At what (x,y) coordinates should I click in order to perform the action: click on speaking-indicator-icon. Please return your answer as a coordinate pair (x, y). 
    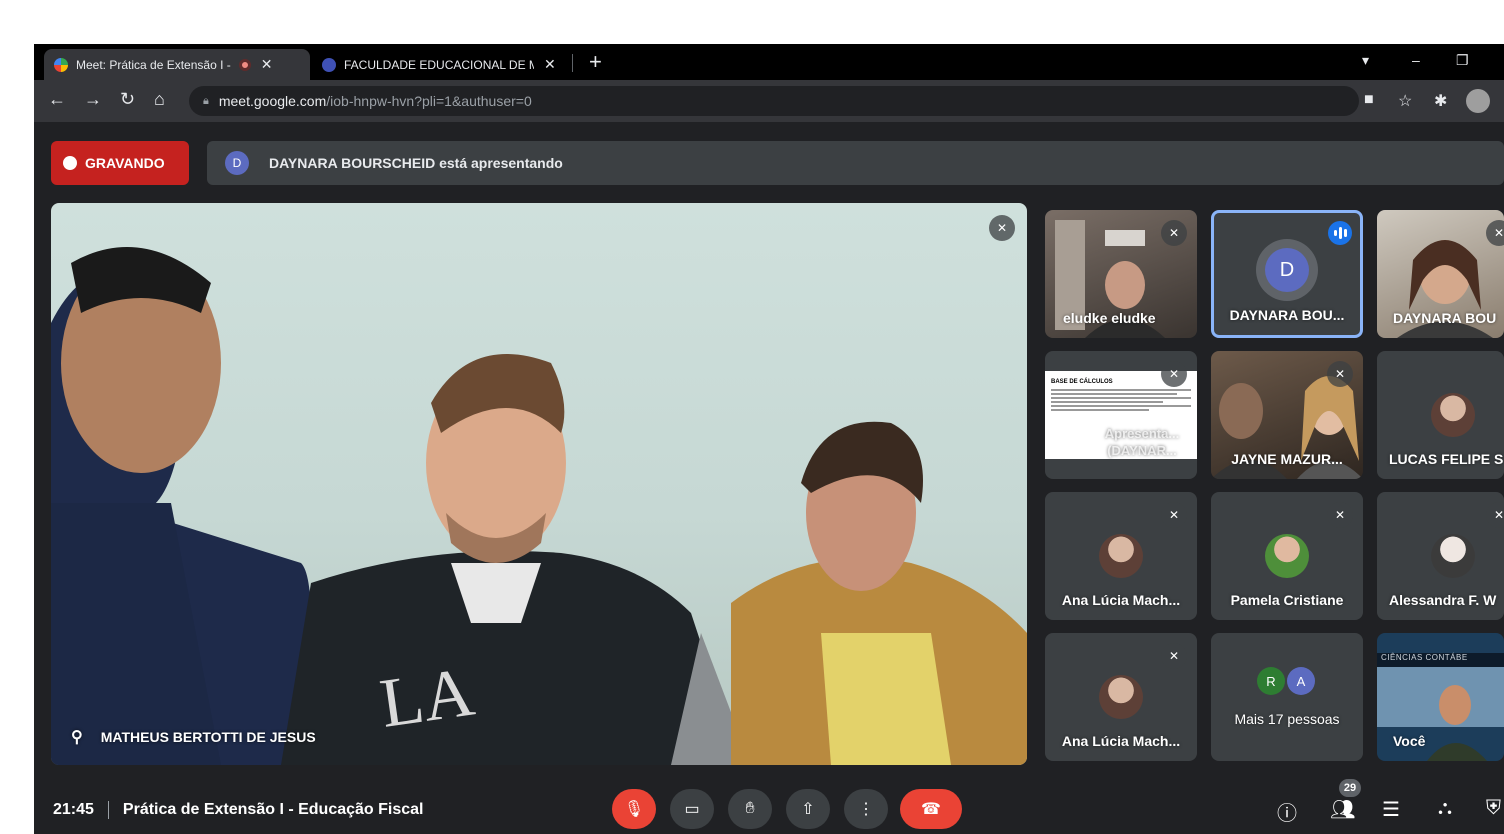
    Looking at the image, I should click on (1340, 233).